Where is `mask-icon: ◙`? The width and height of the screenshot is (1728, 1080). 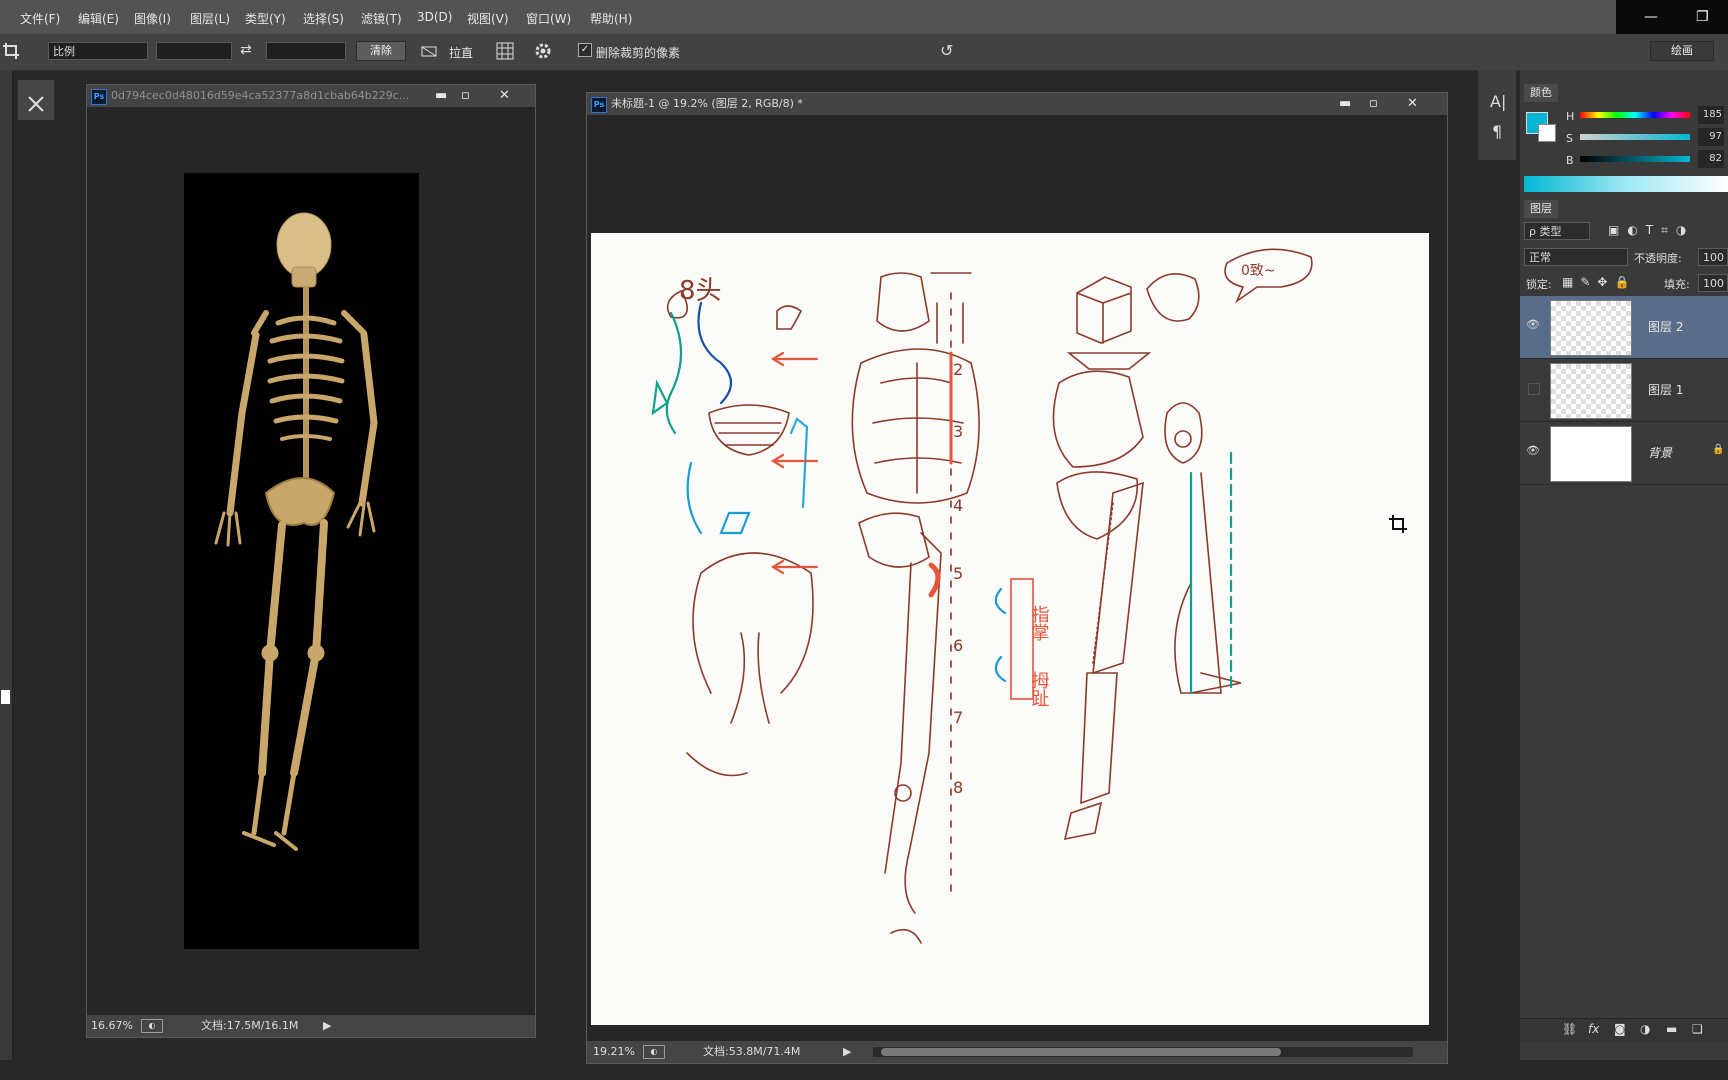
mask-icon: ◙ is located at coordinates (1620, 1029).